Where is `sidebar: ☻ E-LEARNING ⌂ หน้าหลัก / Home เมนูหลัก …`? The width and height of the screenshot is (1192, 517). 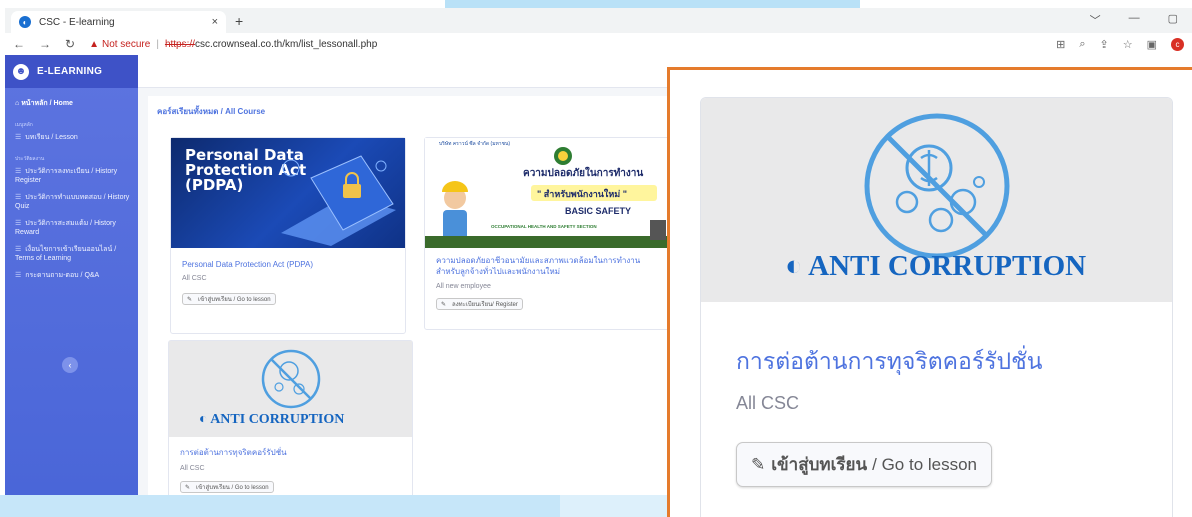
sidebar: ☻ E-LEARNING ⌂ หน้าหลัก / Home เมนูหลัก … is located at coordinates (71, 275).